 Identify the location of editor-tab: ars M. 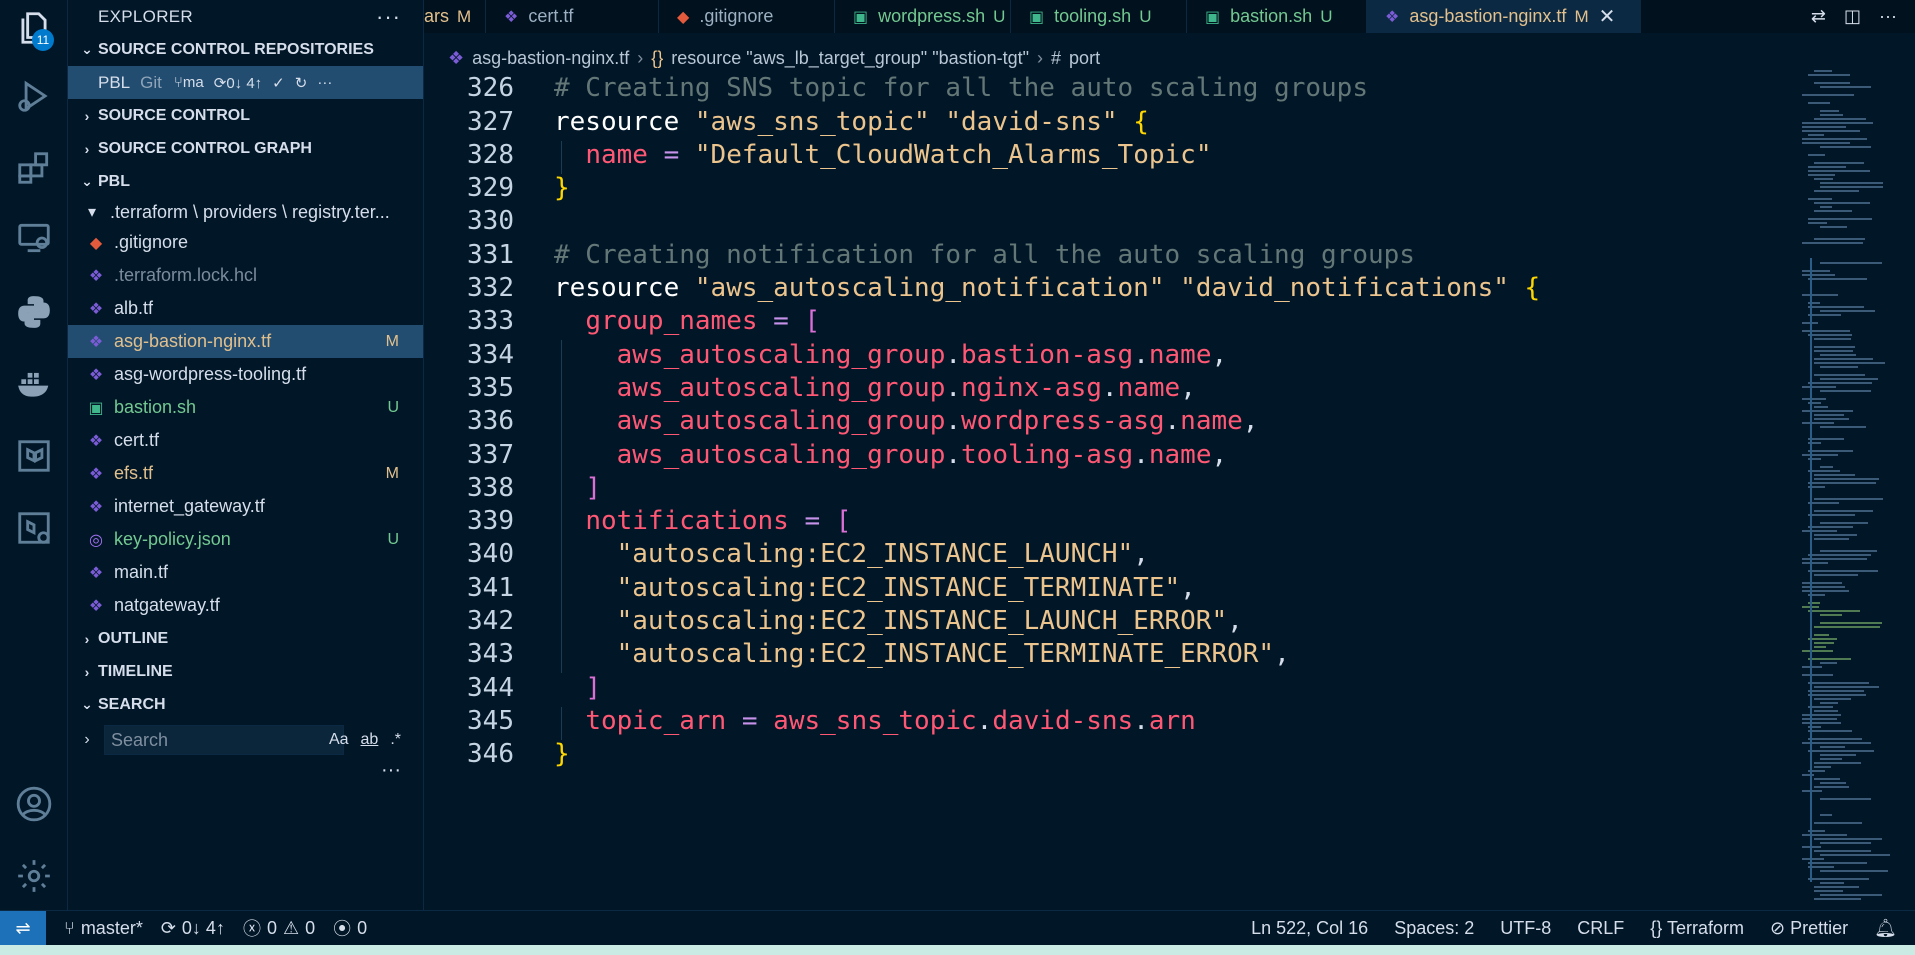
(455, 16).